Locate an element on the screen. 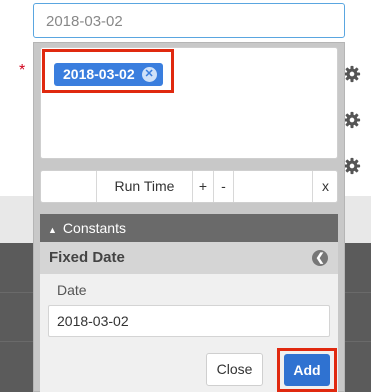  date-field: 2018-03-02 is located at coordinates (189, 321).